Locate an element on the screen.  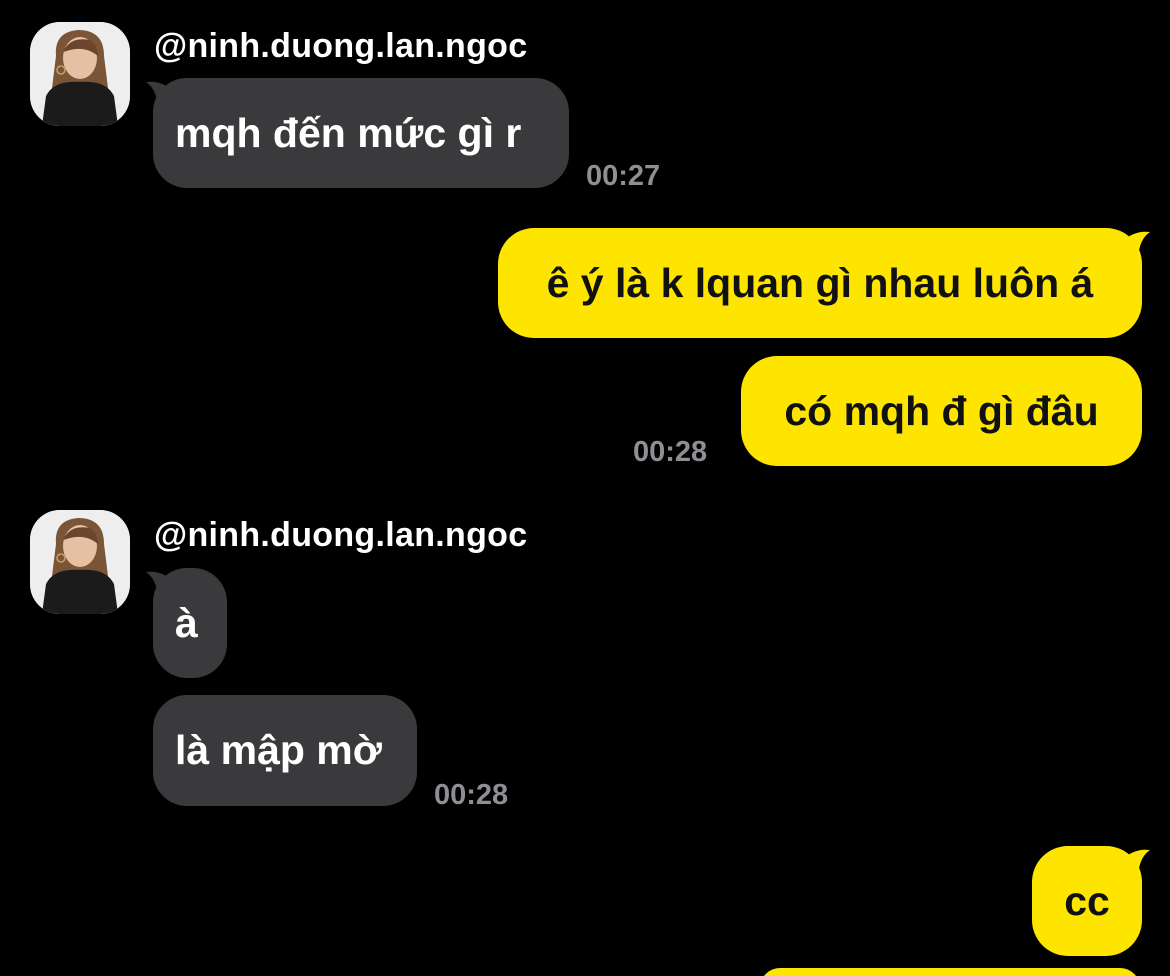
message-text: cc is located at coordinates (1087, 900).